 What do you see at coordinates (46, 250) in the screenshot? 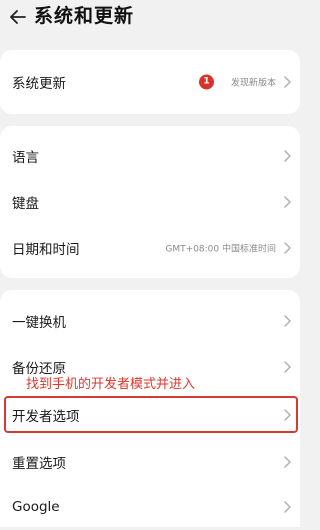
I see `date-time-label: 日期和时间` at bounding box center [46, 250].